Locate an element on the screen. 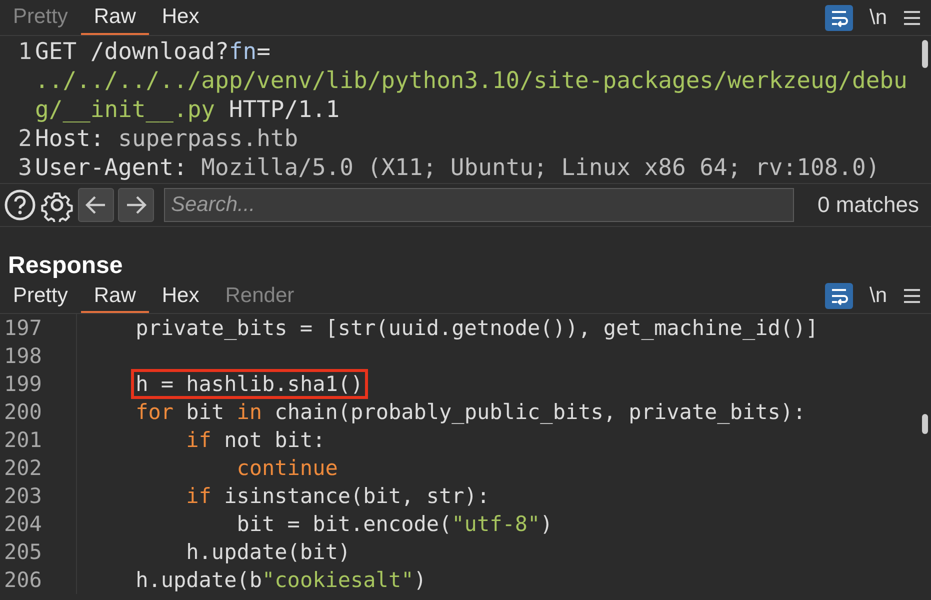 The image size is (931, 600). line-number: 204 is located at coordinates (38, 524).